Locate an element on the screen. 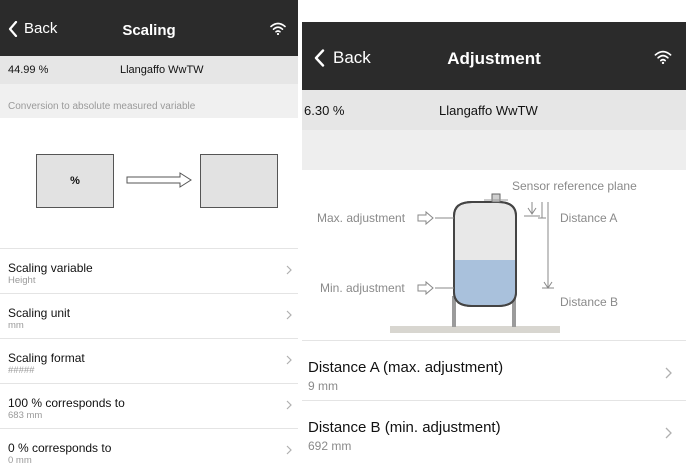 The image size is (686, 467). measured-percent: 6.30 % is located at coordinates (324, 110).